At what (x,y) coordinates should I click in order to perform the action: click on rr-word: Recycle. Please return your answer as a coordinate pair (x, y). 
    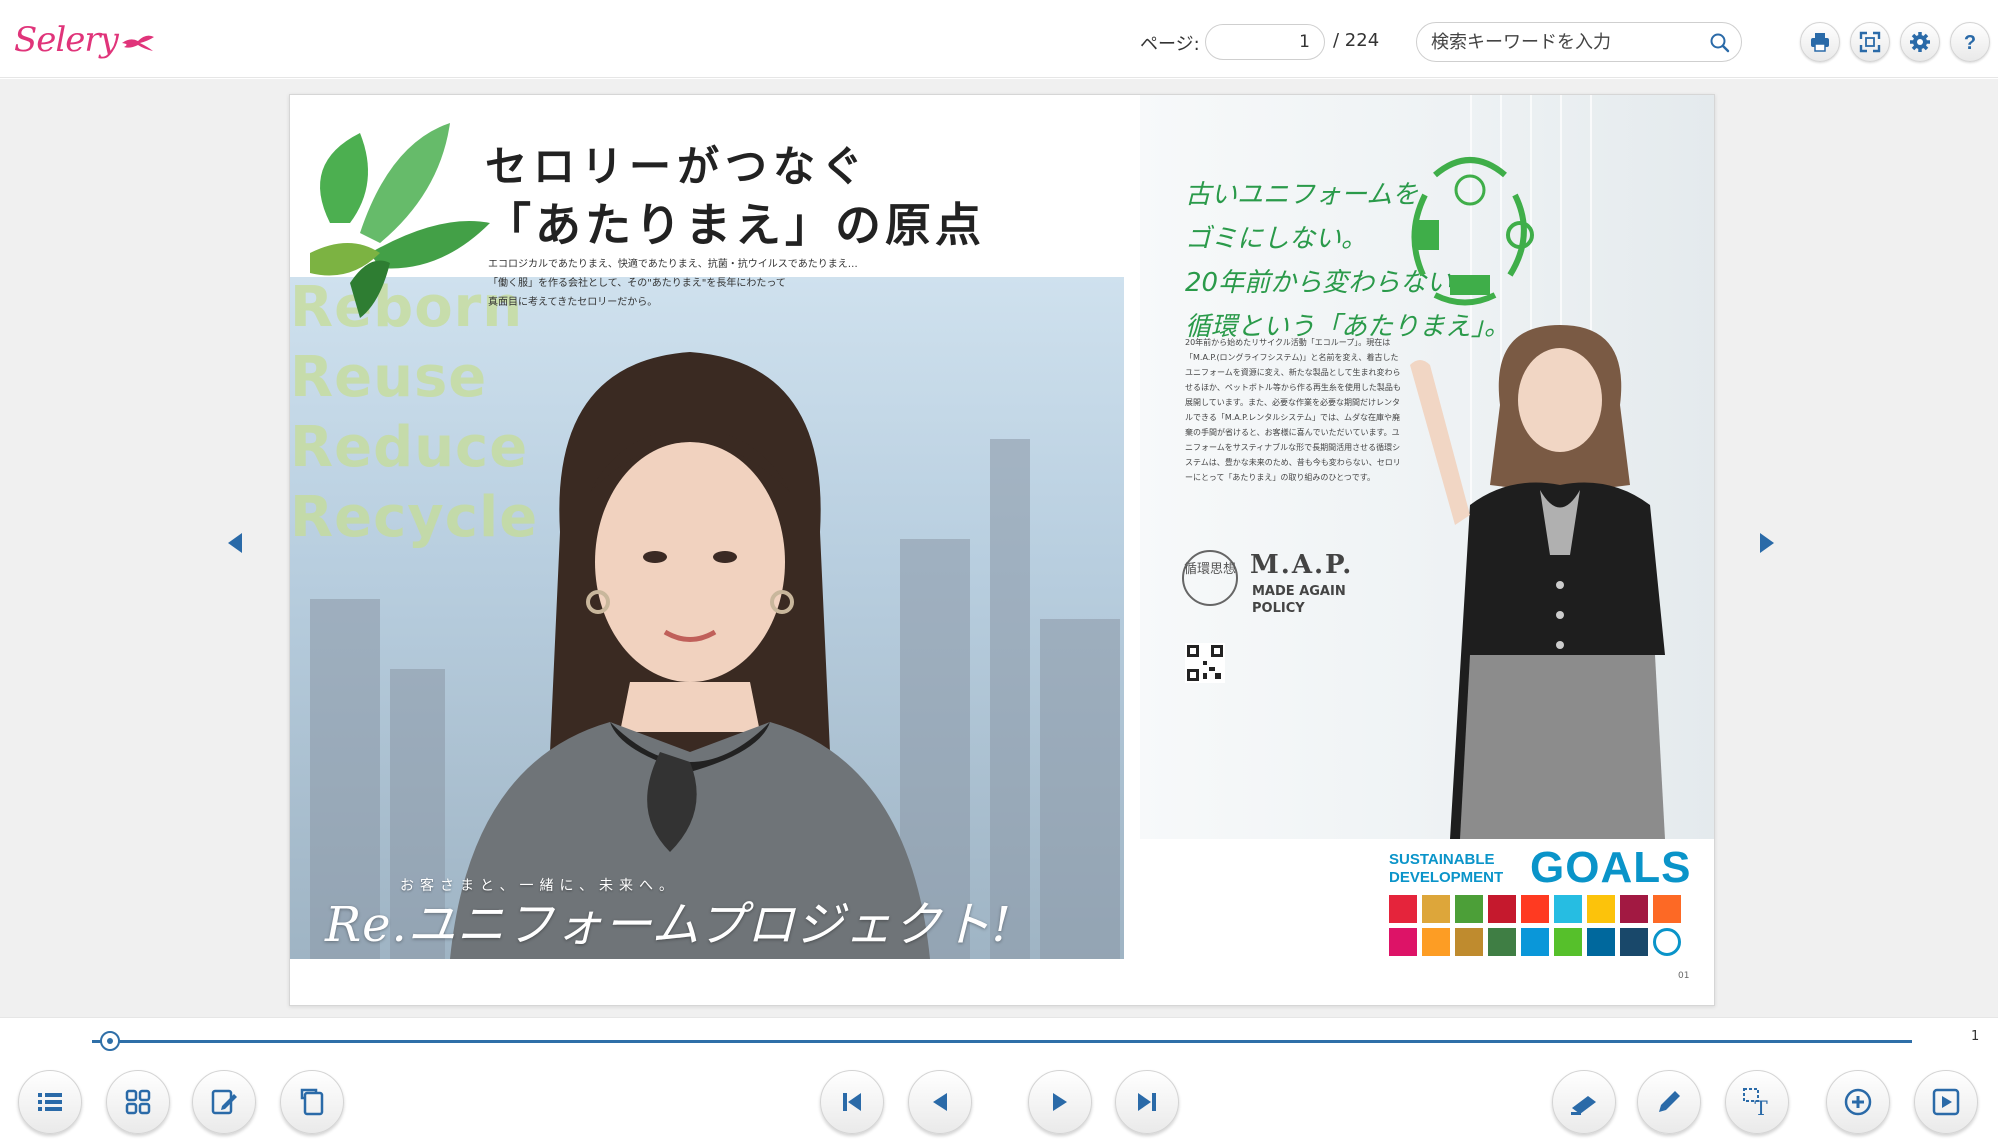
    Looking at the image, I should click on (414, 517).